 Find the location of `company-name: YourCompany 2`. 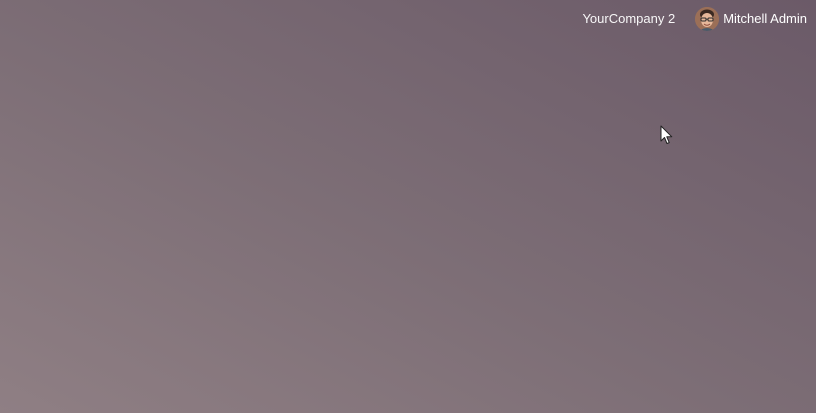

company-name: YourCompany 2 is located at coordinates (629, 18).